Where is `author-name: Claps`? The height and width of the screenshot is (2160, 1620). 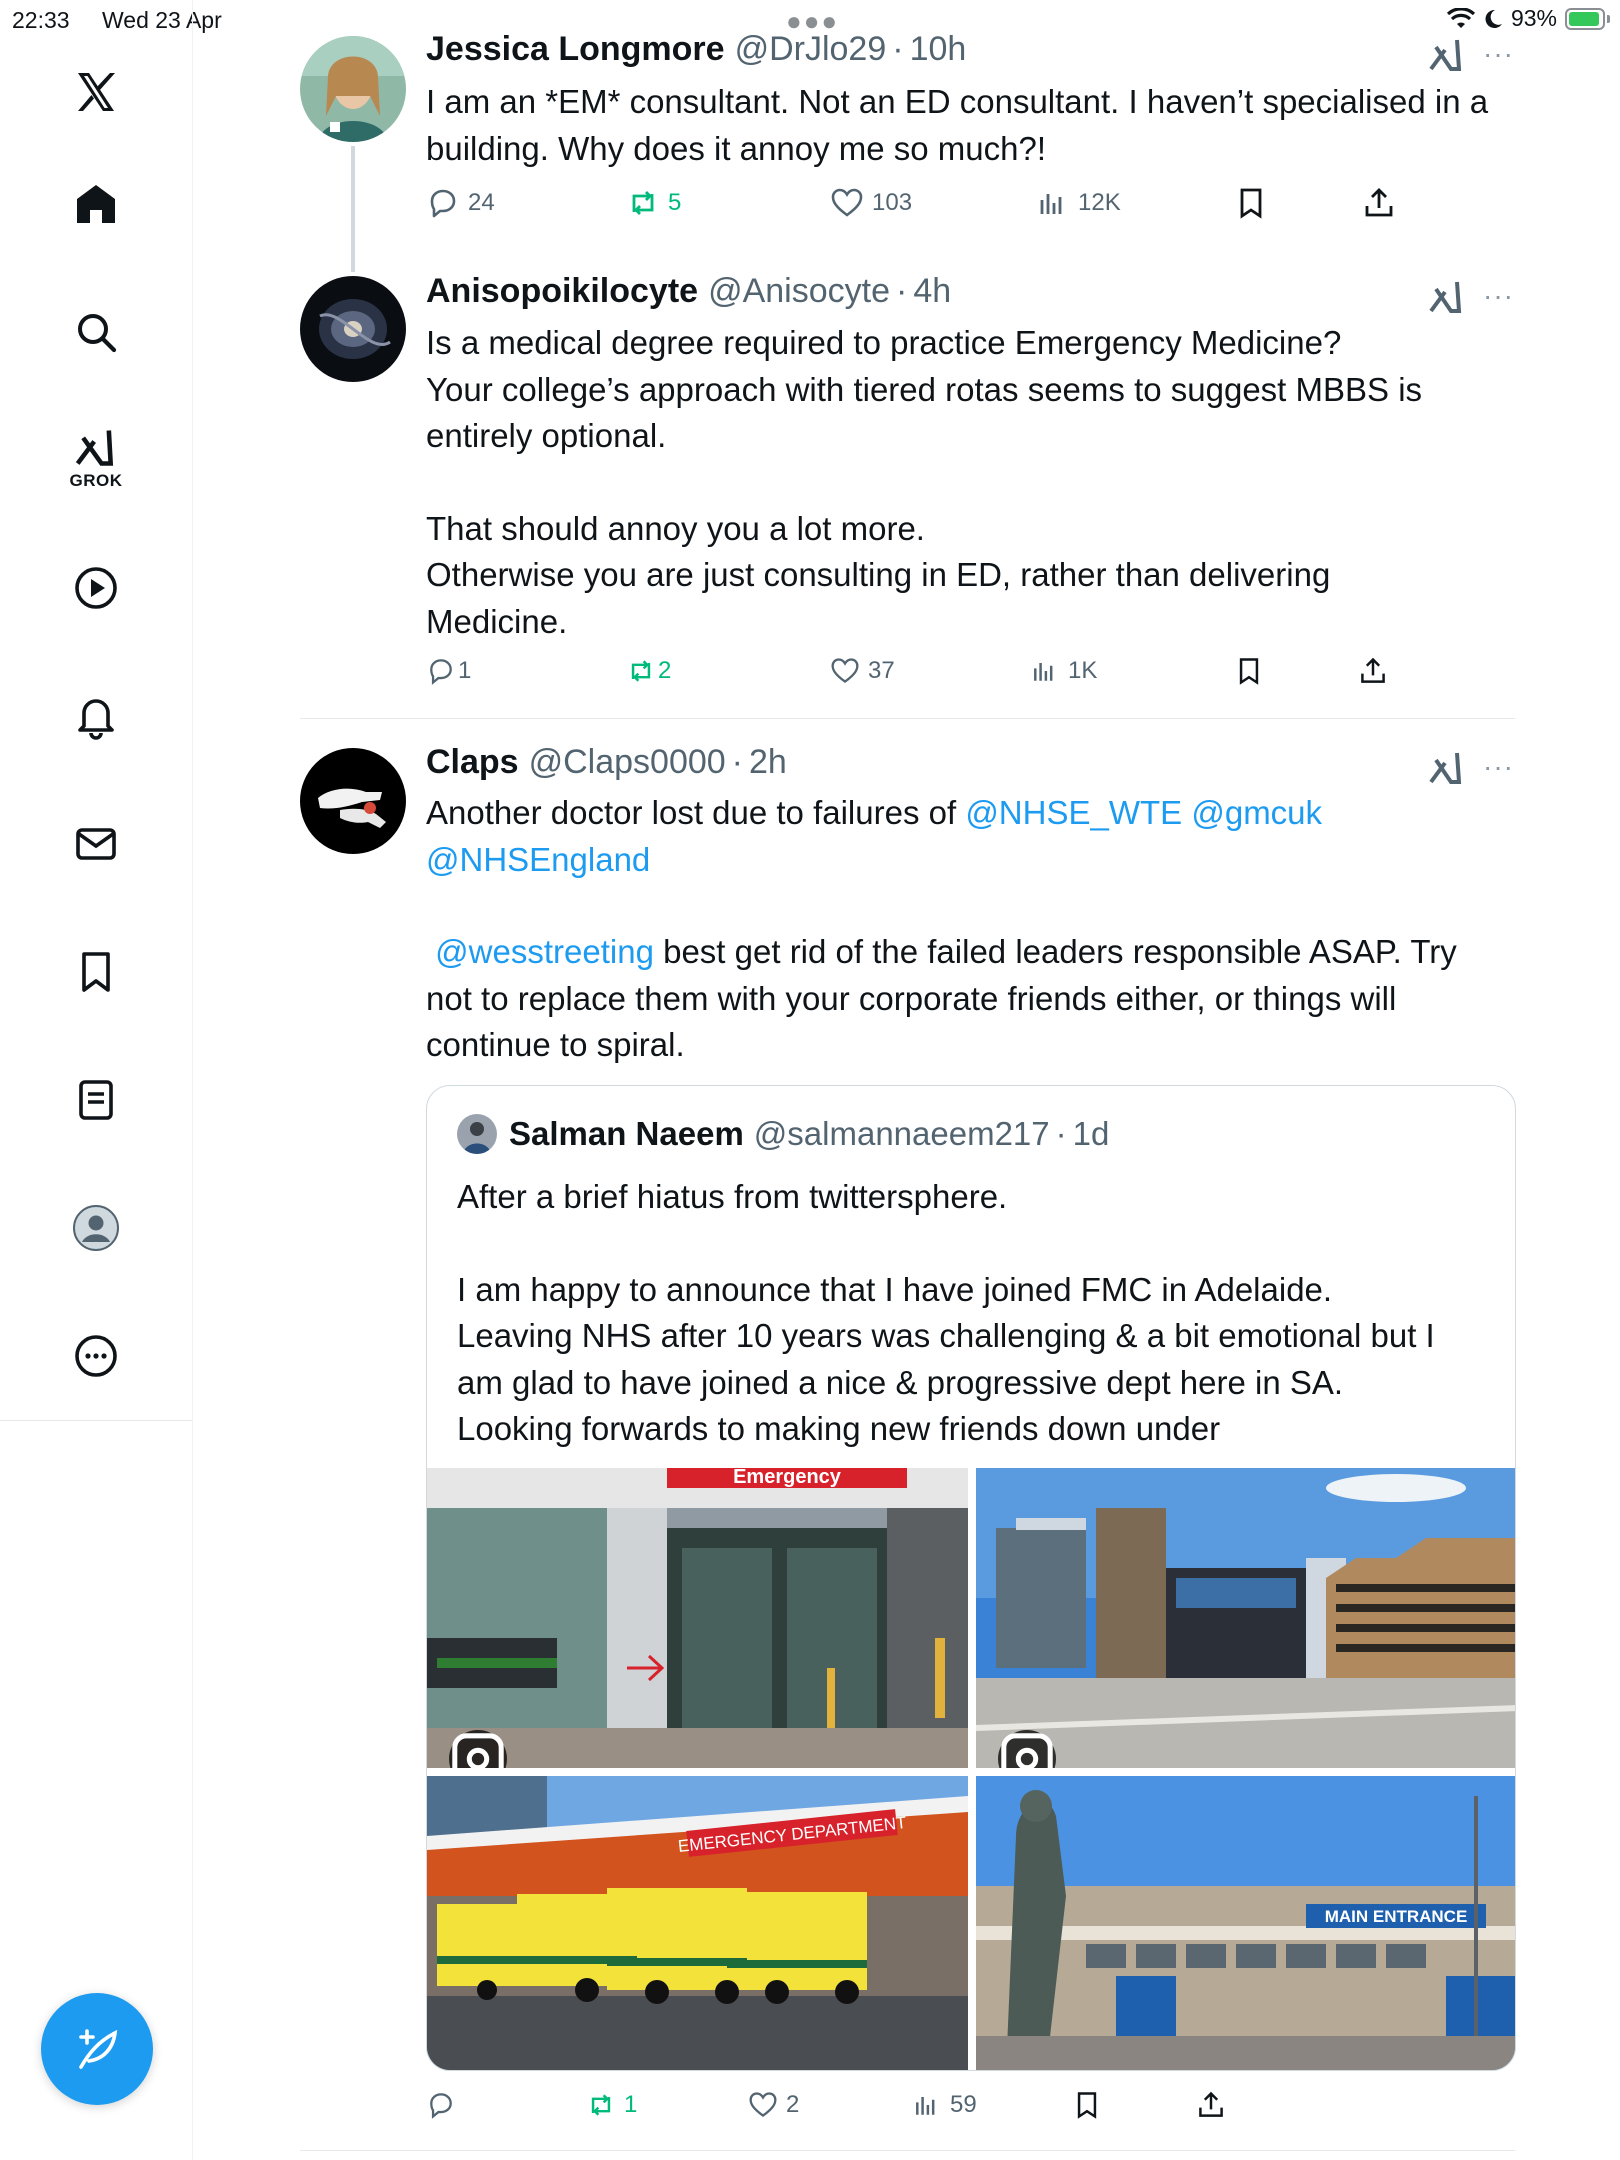
author-name: Claps is located at coordinates (472, 762).